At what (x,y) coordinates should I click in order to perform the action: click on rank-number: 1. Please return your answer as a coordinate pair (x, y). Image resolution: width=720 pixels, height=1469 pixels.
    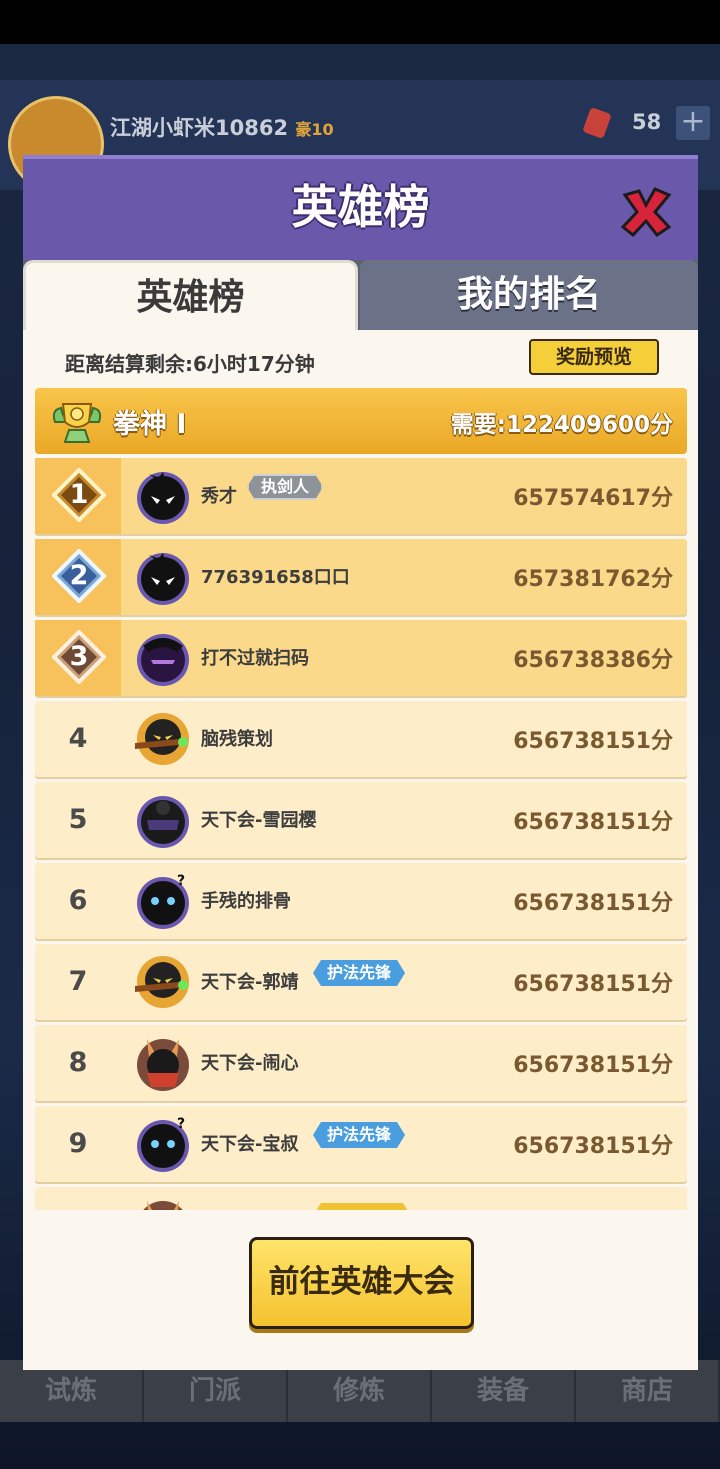
    Looking at the image, I should click on (79, 494).